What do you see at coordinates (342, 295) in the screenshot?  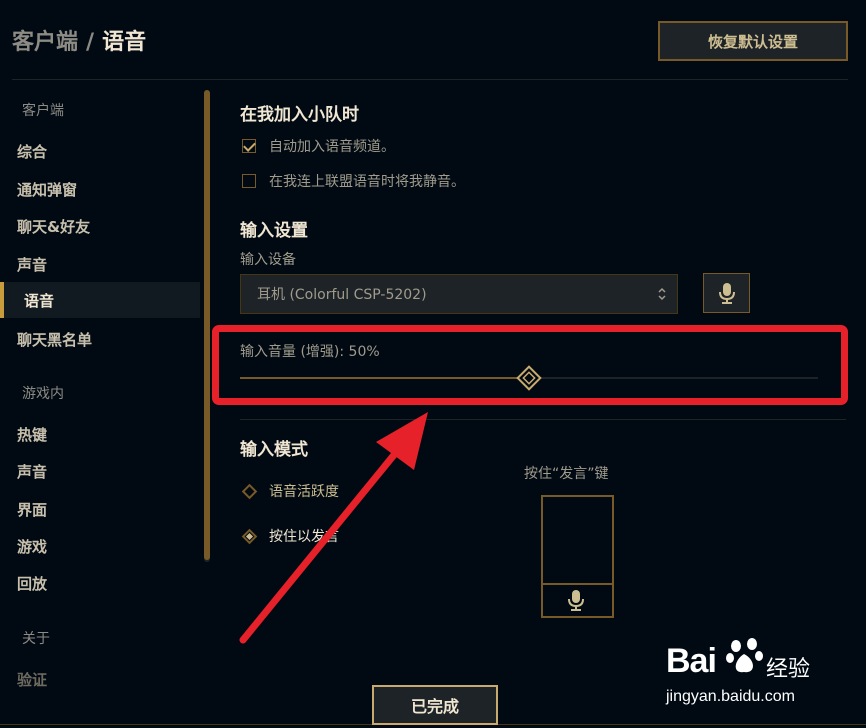 I see `input-device-value: 耳机 (Colorful CSP-5202)` at bounding box center [342, 295].